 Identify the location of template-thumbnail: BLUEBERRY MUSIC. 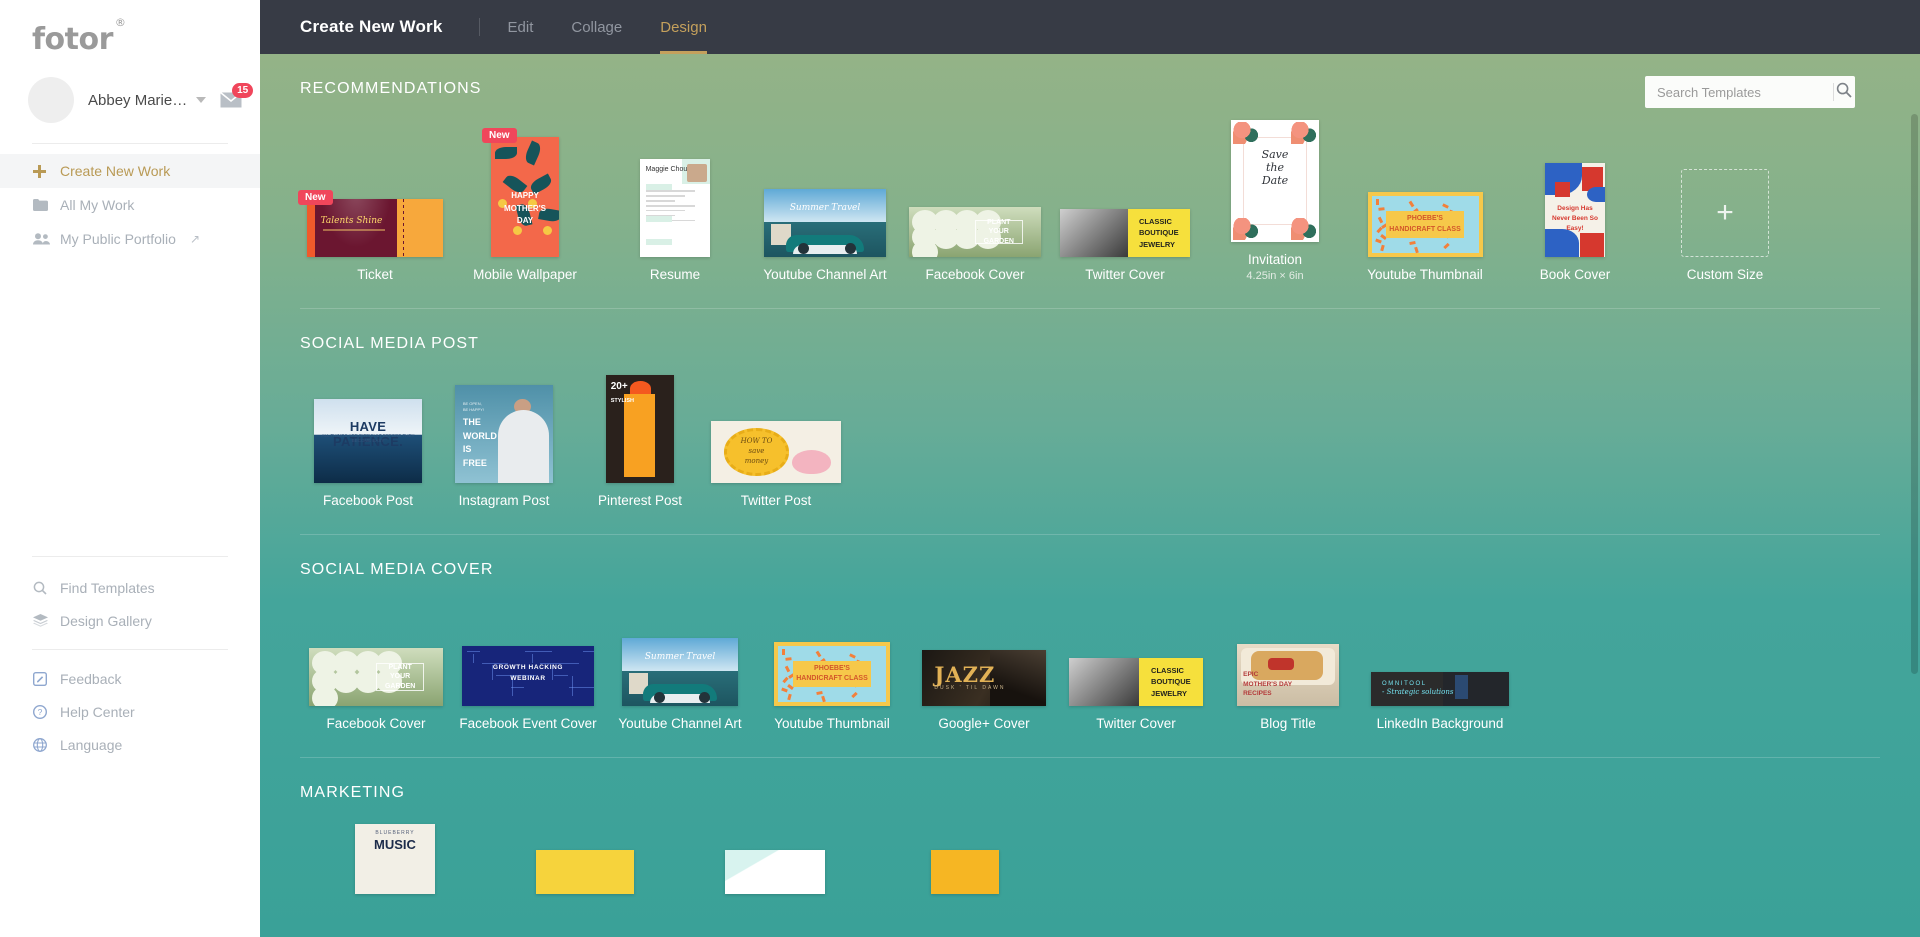
(395, 859).